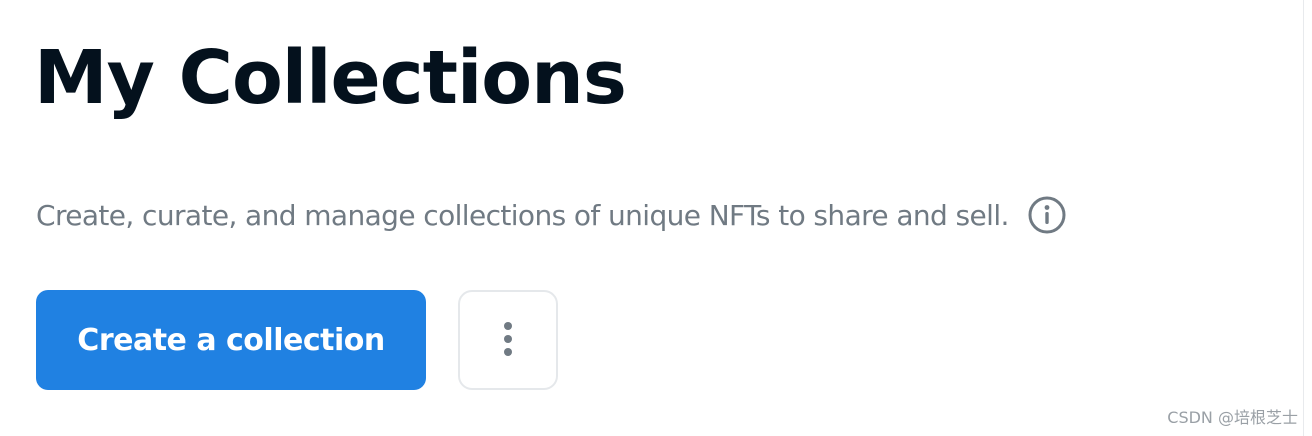  I want to click on info-icon, so click(1047, 215).